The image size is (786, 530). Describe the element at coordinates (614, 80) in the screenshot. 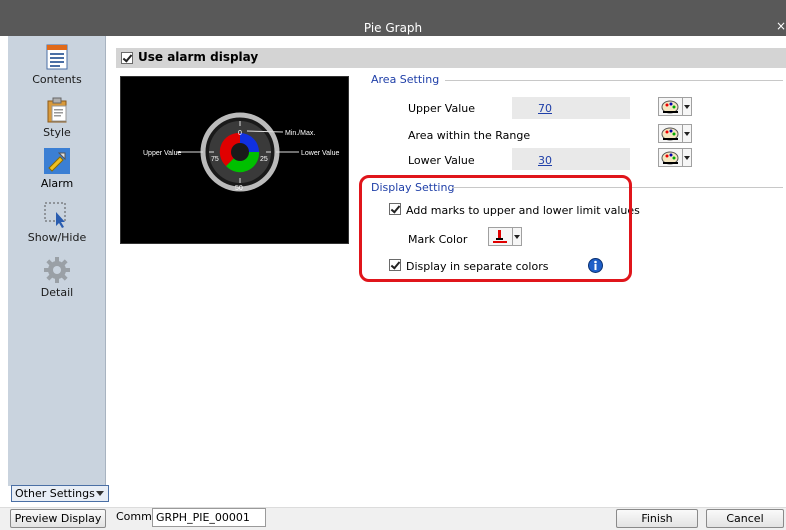

I see `area-setting-divider` at that location.